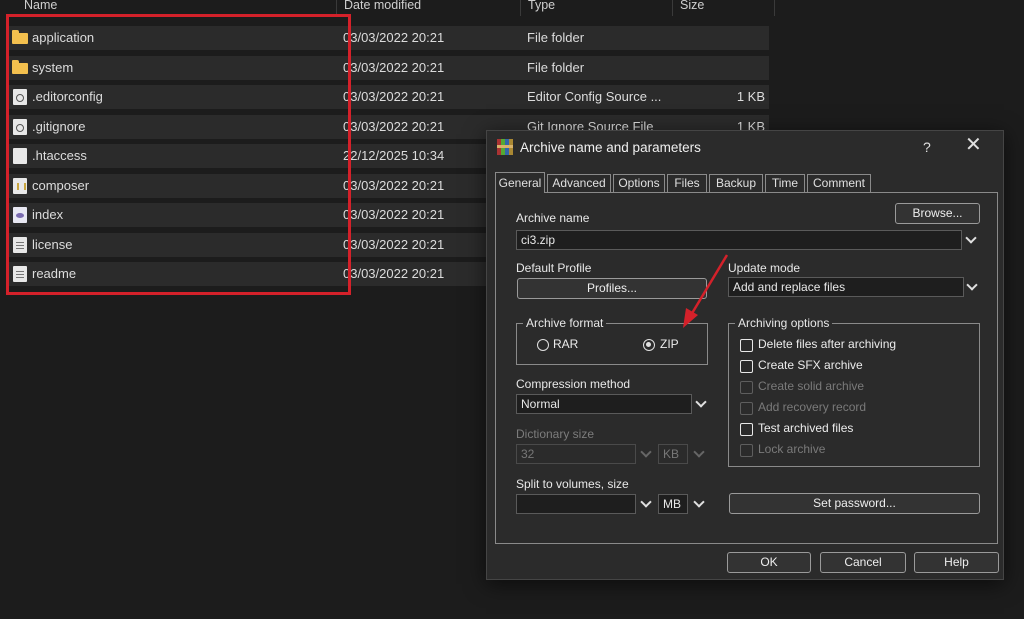 The height and width of the screenshot is (619, 1024). What do you see at coordinates (746, 429) in the screenshot?
I see `test-archived-checkbox` at bounding box center [746, 429].